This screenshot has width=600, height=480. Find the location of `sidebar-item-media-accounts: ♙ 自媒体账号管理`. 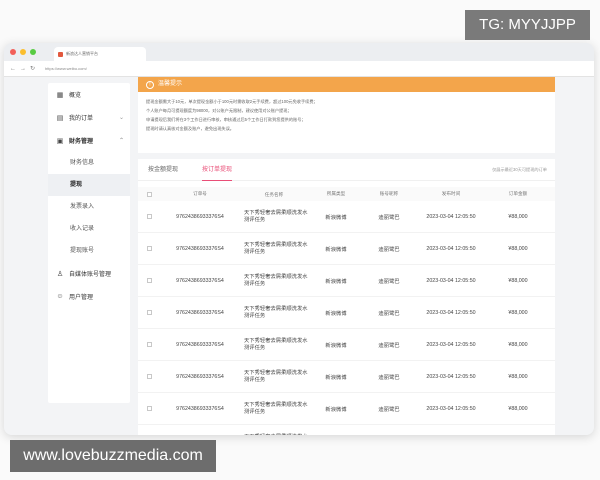

sidebar-item-media-accounts: ♙ 自媒体账号管理 is located at coordinates (89, 273).